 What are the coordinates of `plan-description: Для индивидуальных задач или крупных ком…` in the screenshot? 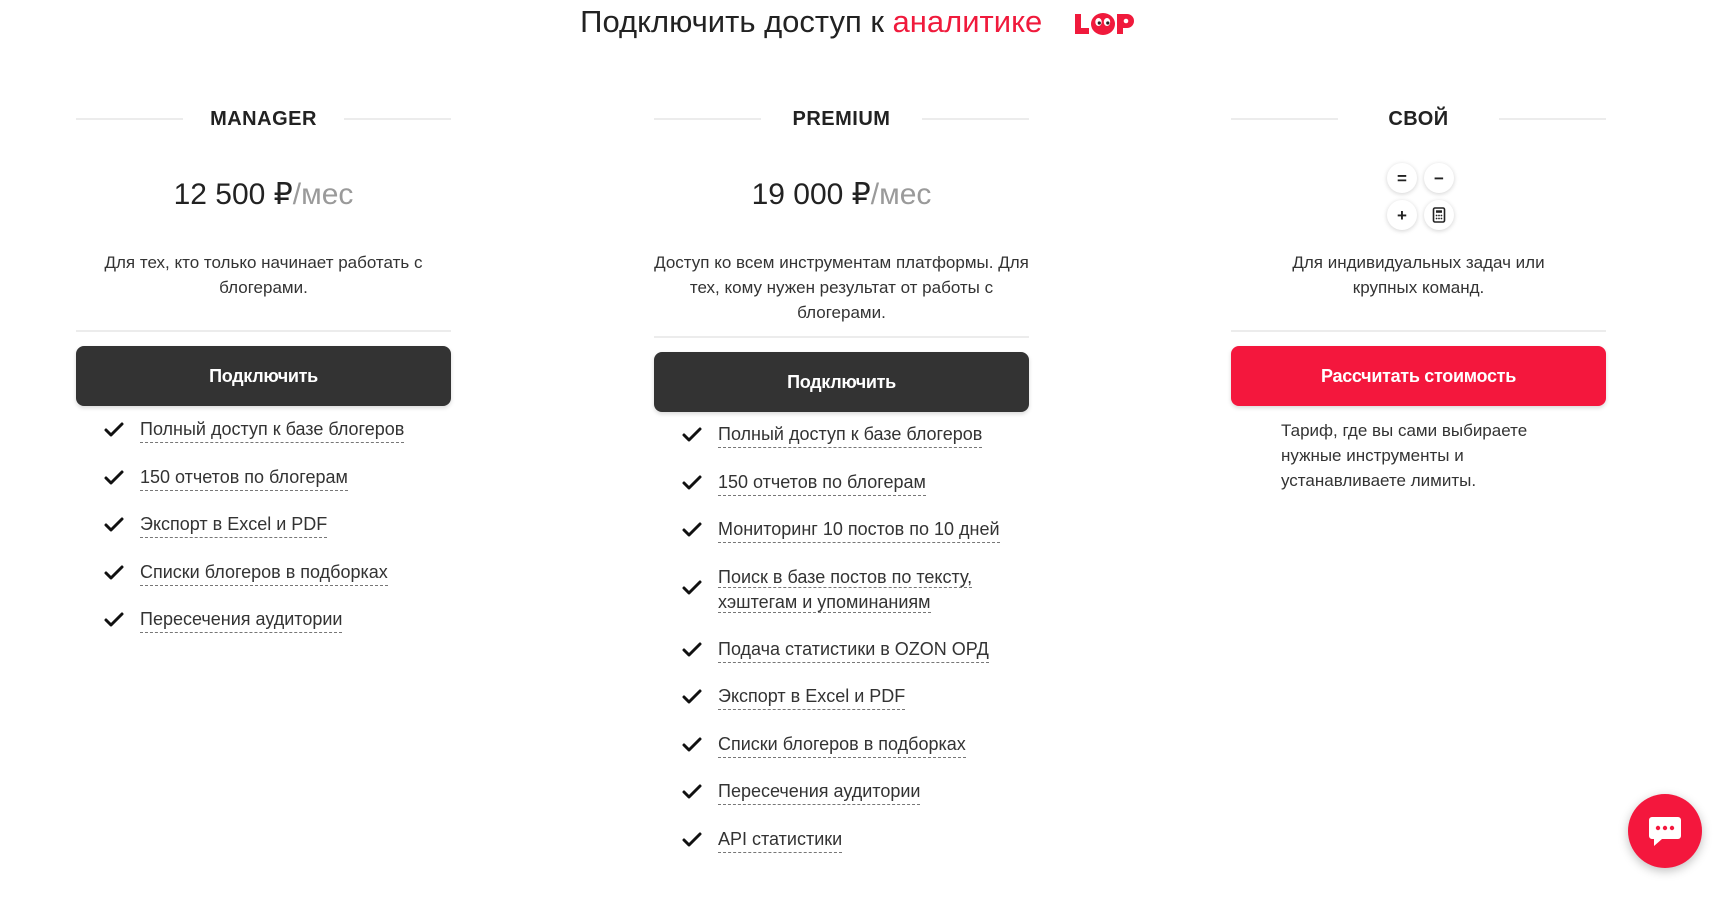 It's located at (1418, 275).